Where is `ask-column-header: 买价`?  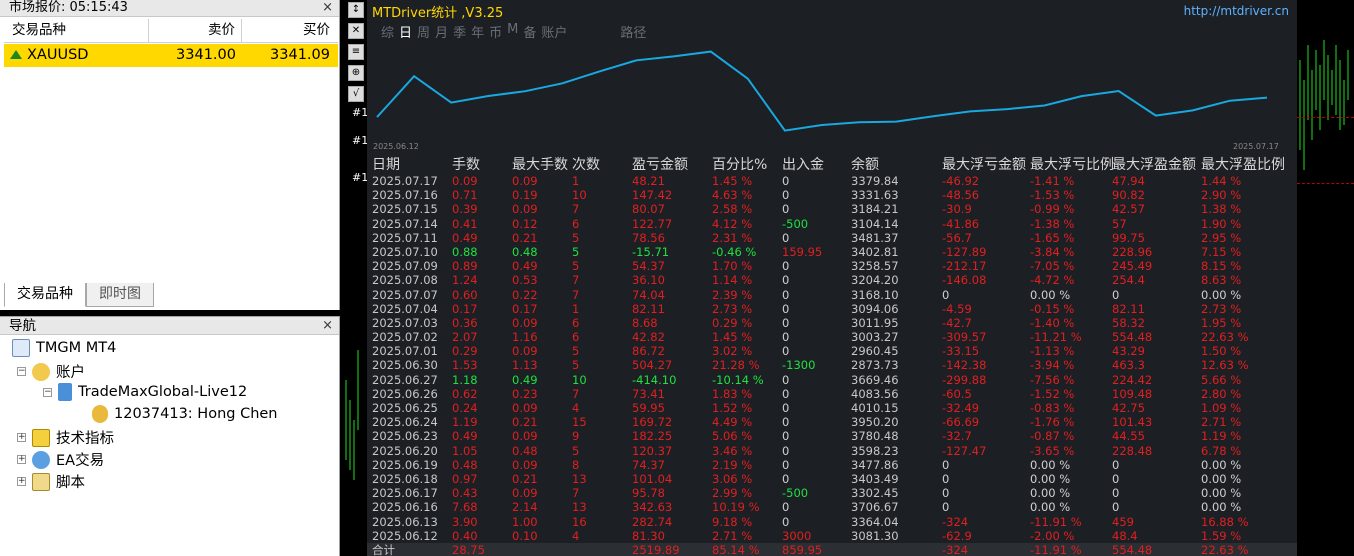
ask-column-header: 买价 is located at coordinates (289, 30).